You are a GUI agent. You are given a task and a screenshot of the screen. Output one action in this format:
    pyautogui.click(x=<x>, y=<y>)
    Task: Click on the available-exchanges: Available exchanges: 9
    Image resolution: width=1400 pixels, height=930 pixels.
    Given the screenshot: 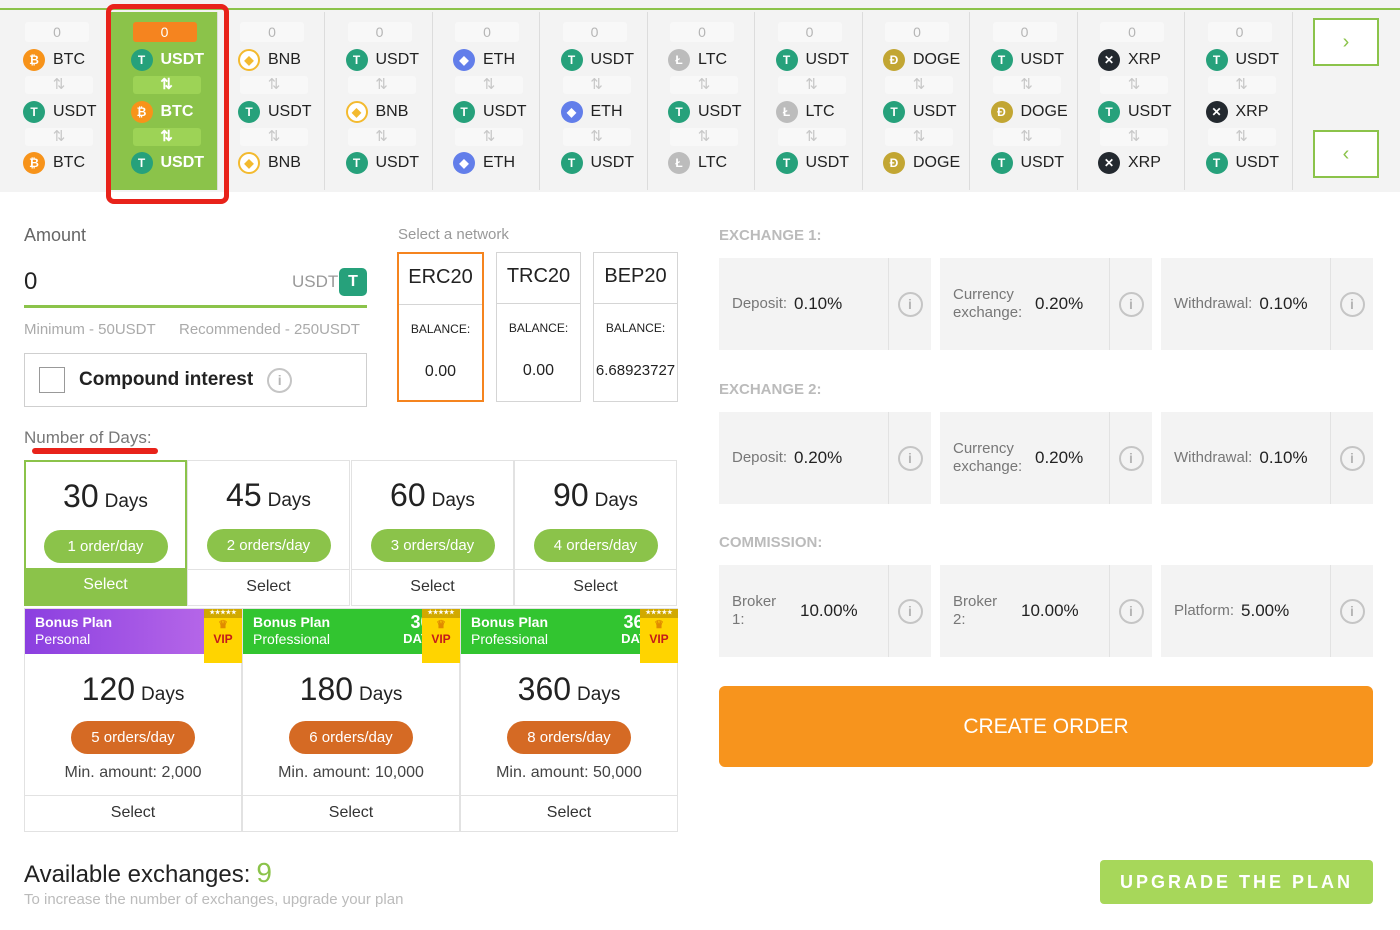 What is the action you would take?
    pyautogui.click(x=148, y=873)
    